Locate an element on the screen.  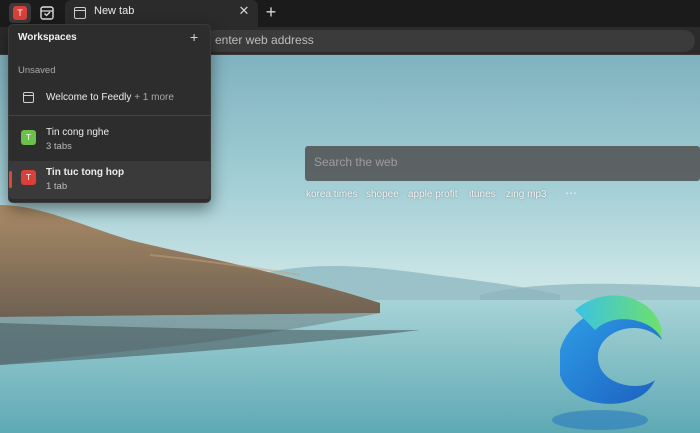
tab-new-tab: New tab ✕ is located at coordinates (161, 13).